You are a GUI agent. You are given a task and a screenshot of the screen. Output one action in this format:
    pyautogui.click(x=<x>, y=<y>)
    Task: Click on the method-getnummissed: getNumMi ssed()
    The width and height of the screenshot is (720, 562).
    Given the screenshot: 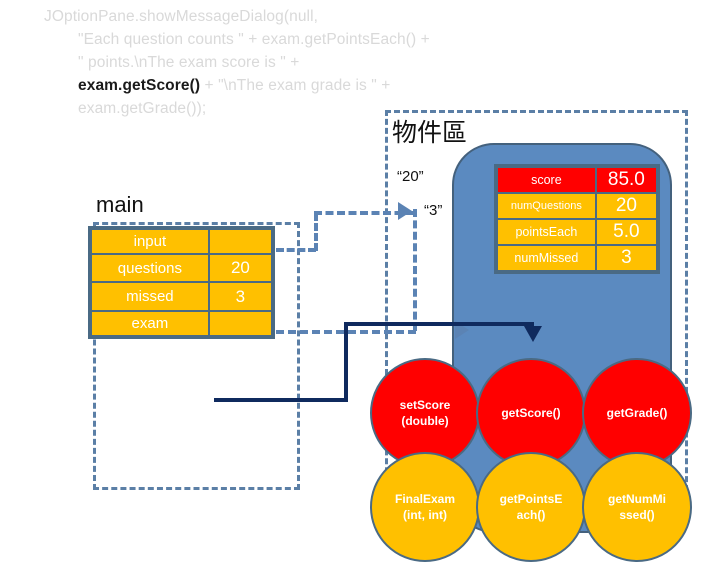 What is the action you would take?
    pyautogui.click(x=637, y=507)
    